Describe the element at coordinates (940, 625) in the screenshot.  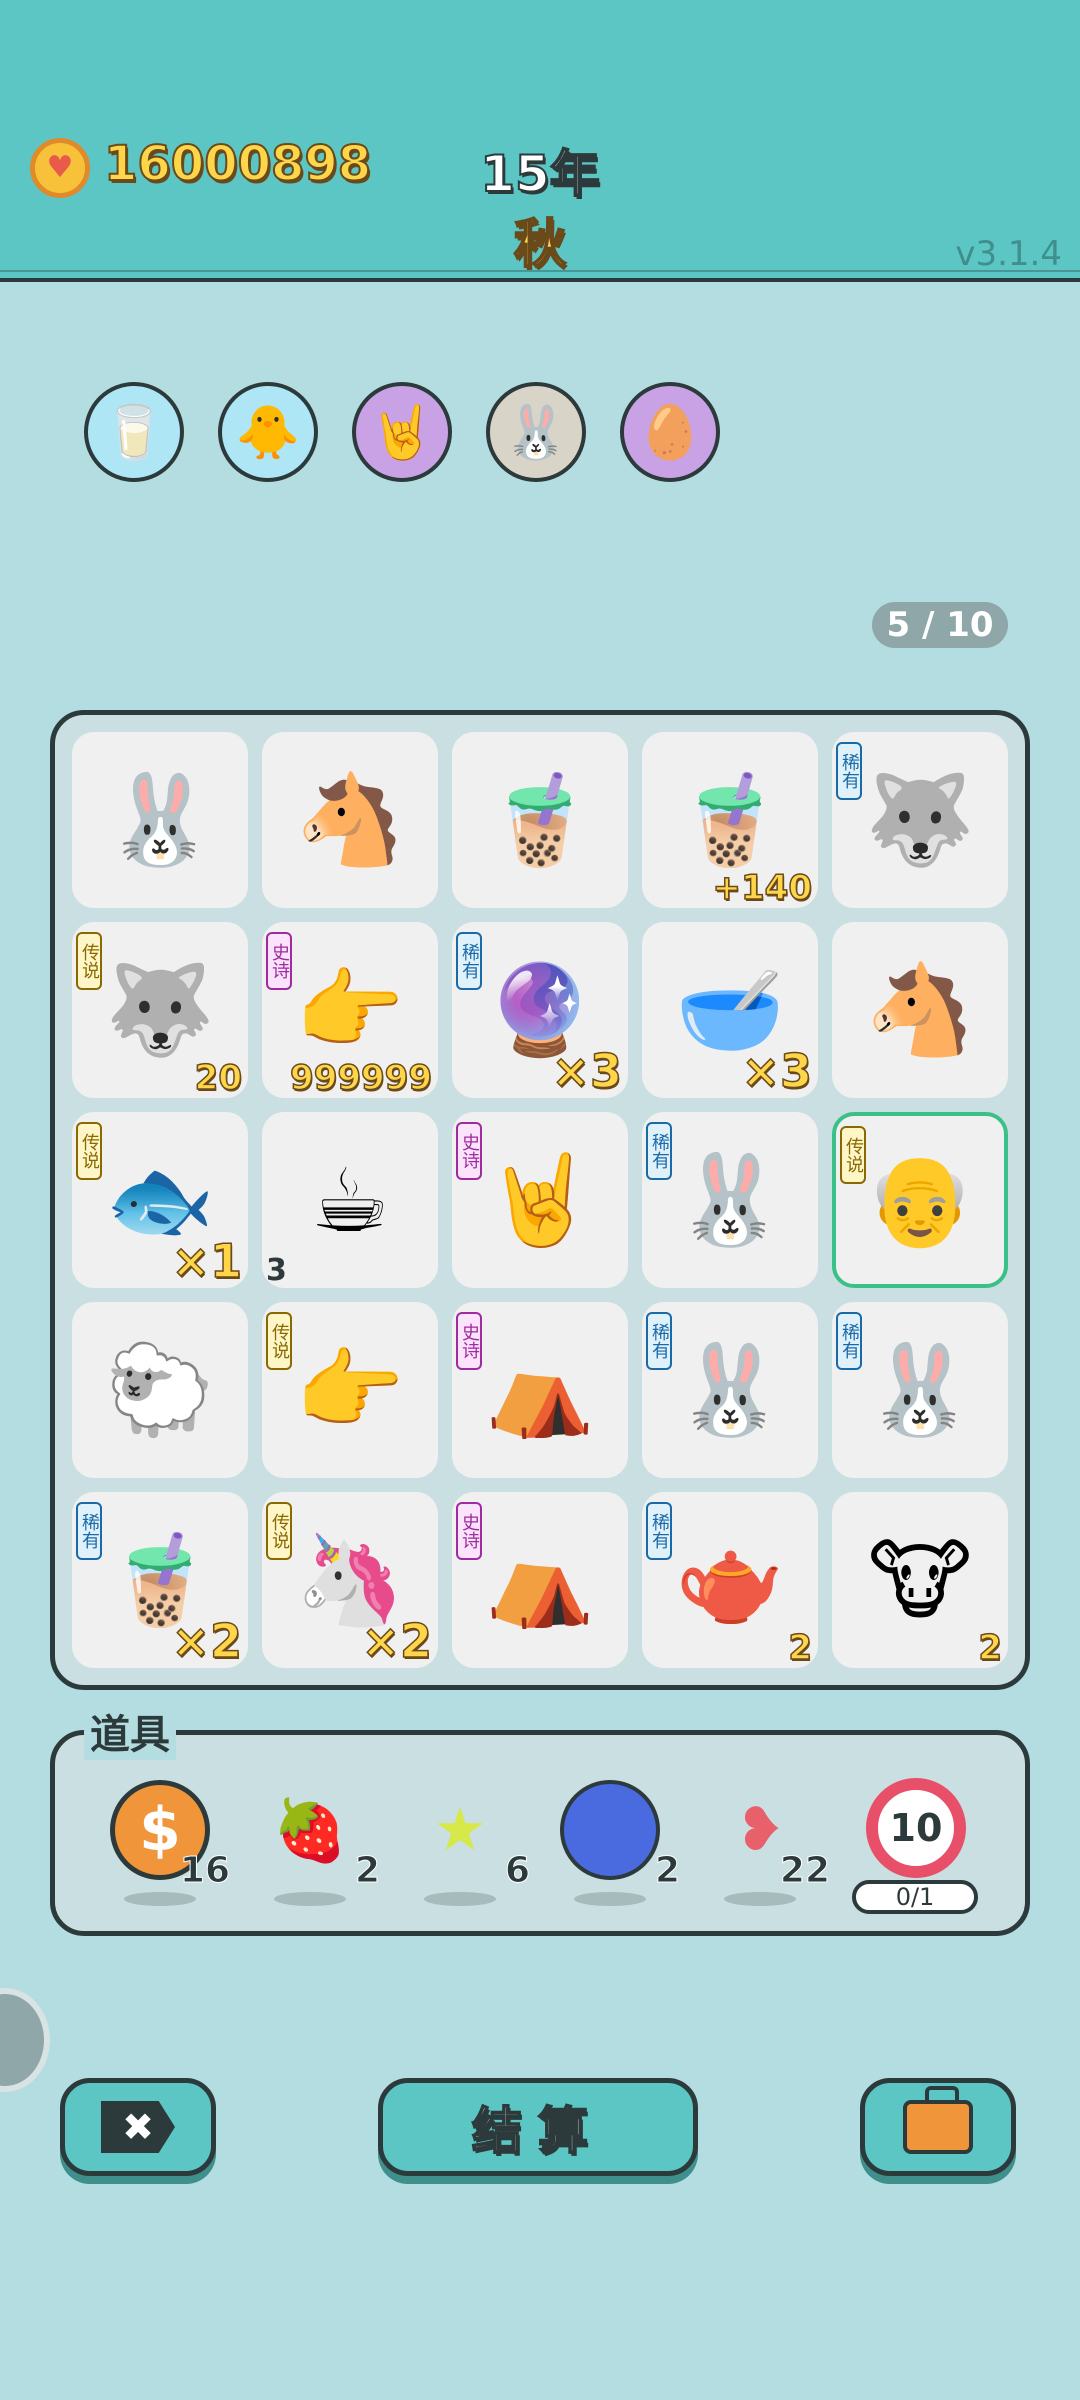
I see `board-counter: 5 / 10` at that location.